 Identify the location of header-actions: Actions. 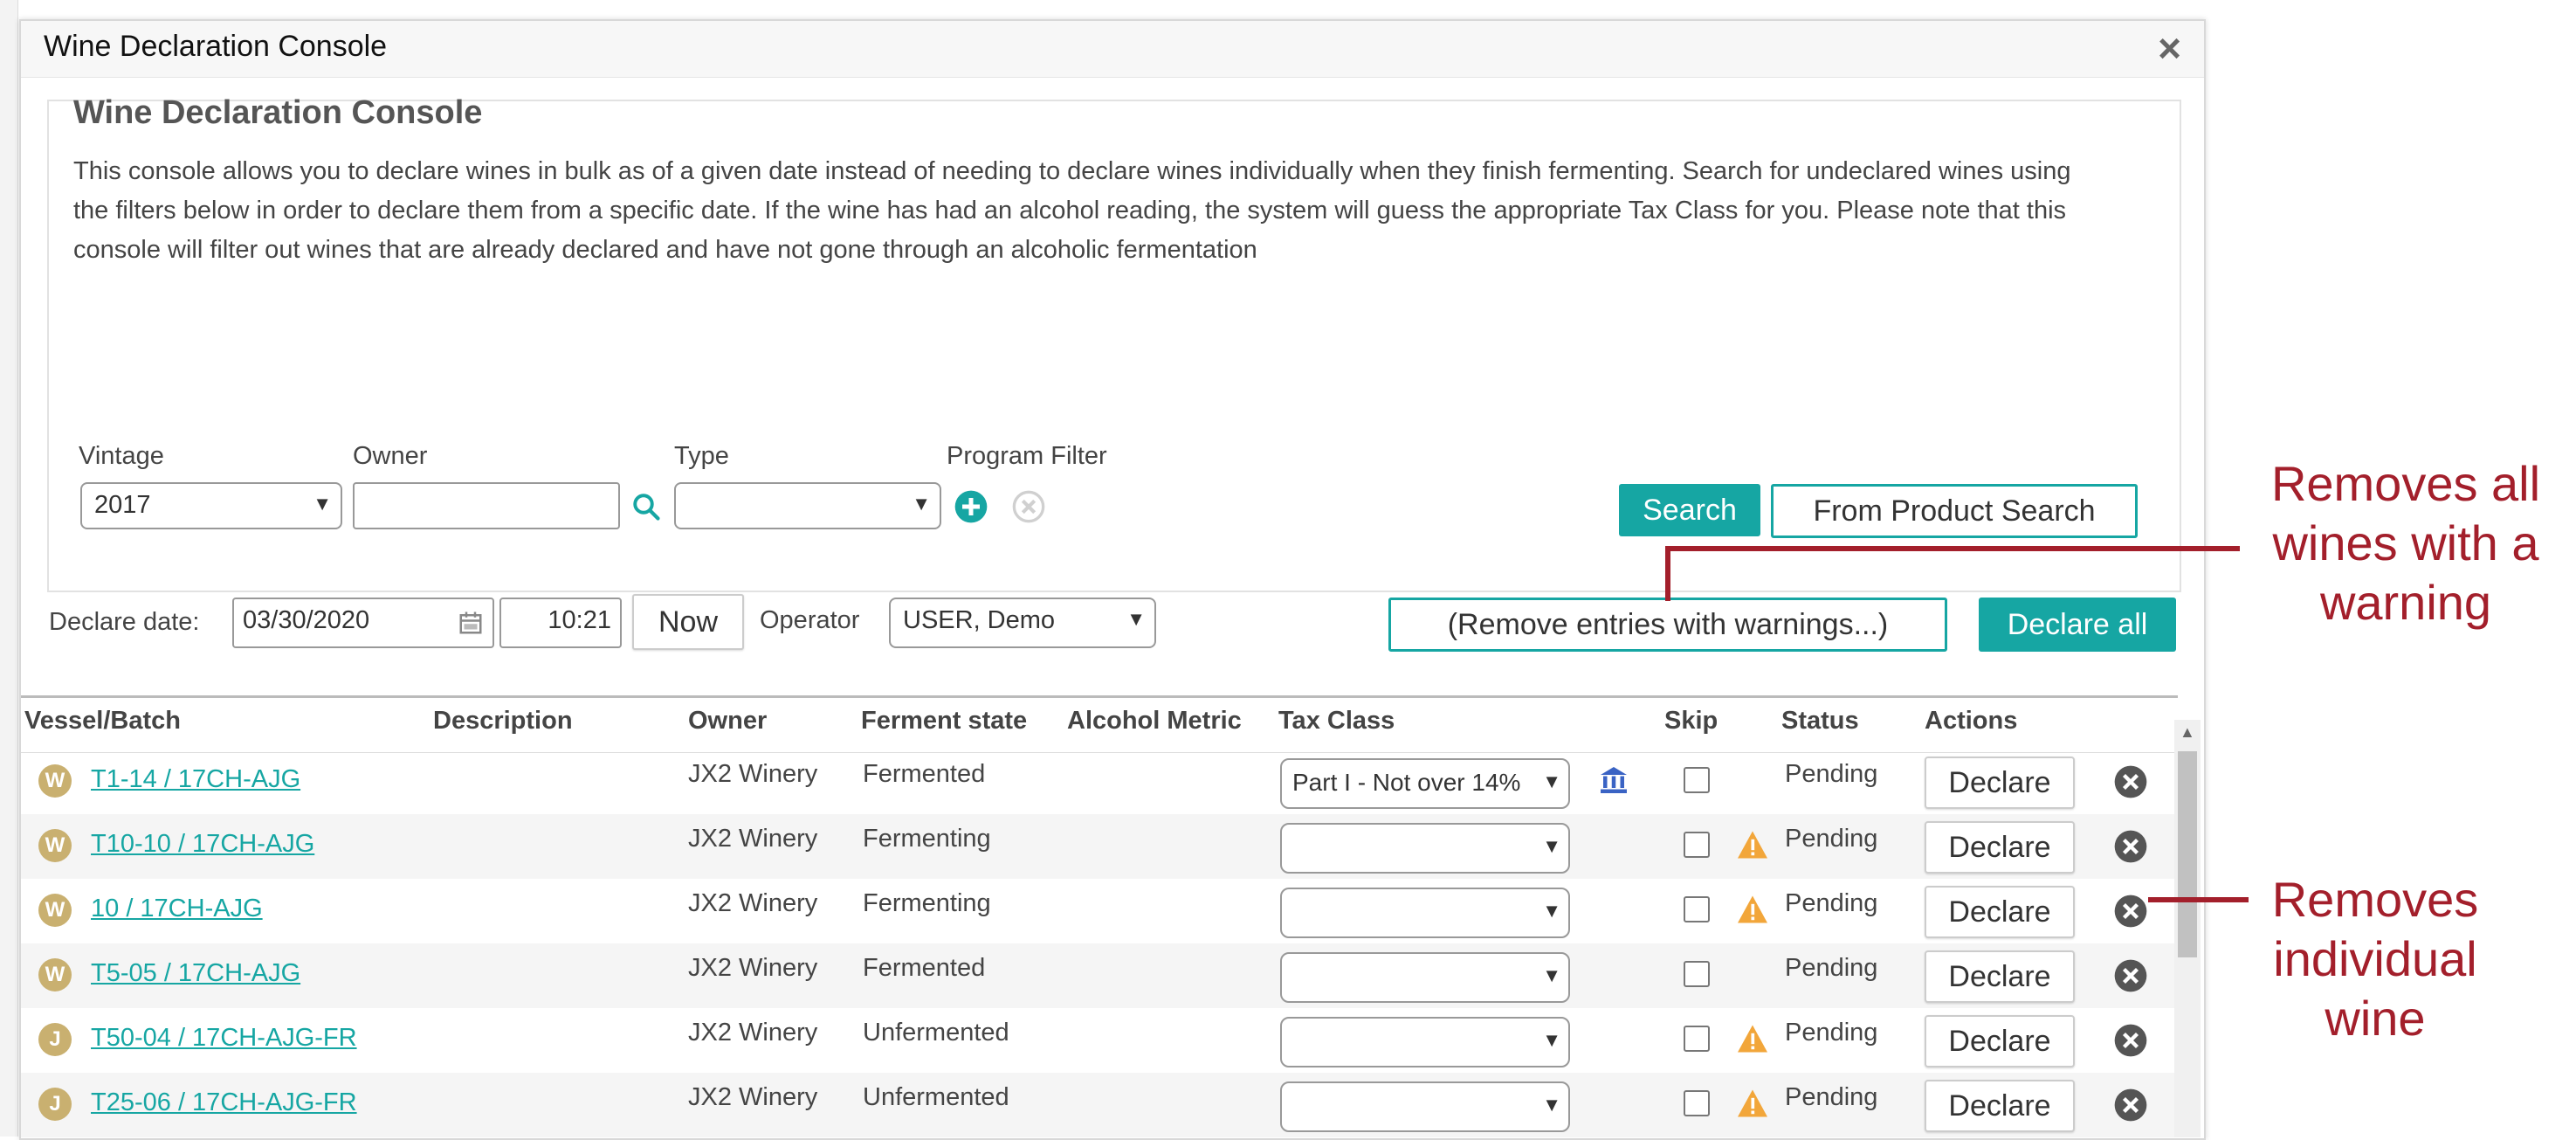
(1971, 721).